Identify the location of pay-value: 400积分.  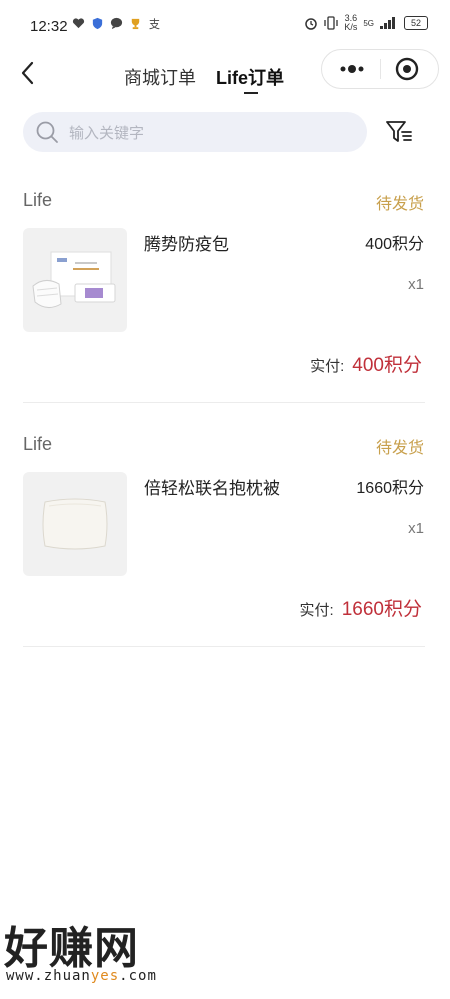
(387, 365).